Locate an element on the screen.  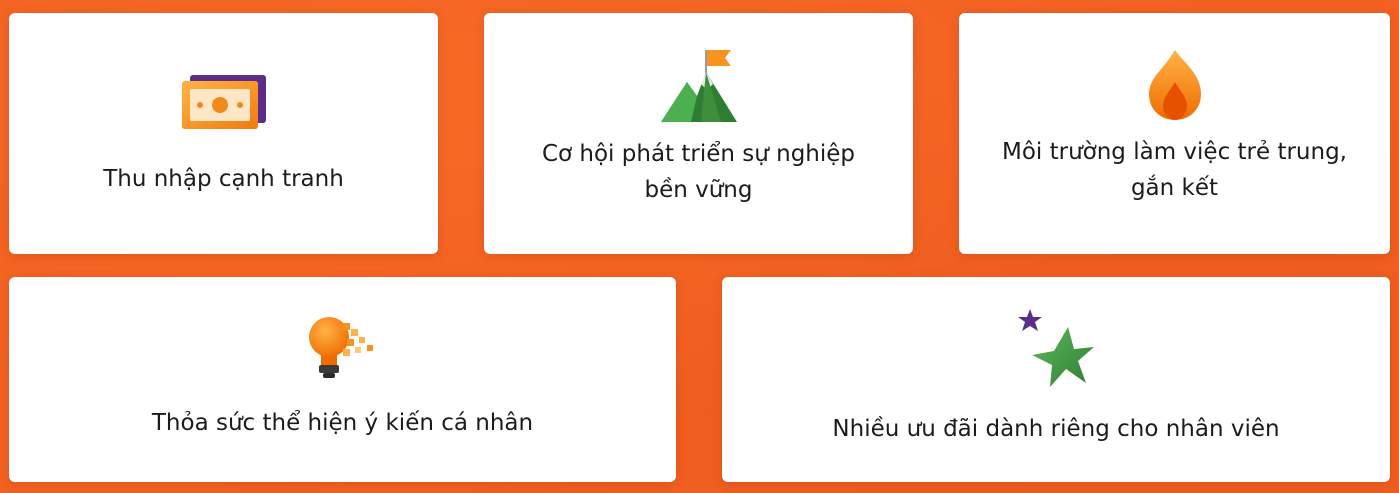
benefit-label: Cơ hội phát triển sự nghiệp bền vững is located at coordinates (698, 172).